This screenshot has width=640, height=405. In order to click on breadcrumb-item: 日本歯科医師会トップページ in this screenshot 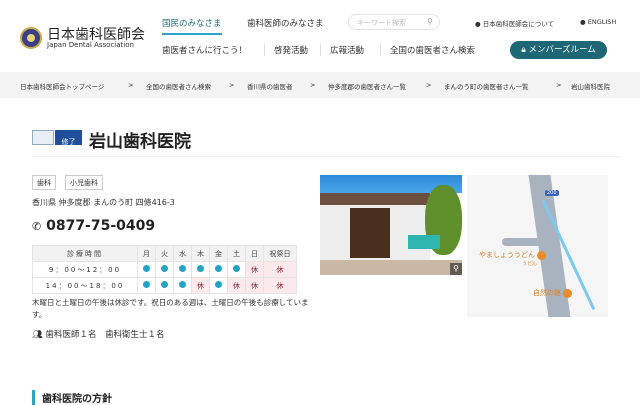, I will do `click(62, 86)`.